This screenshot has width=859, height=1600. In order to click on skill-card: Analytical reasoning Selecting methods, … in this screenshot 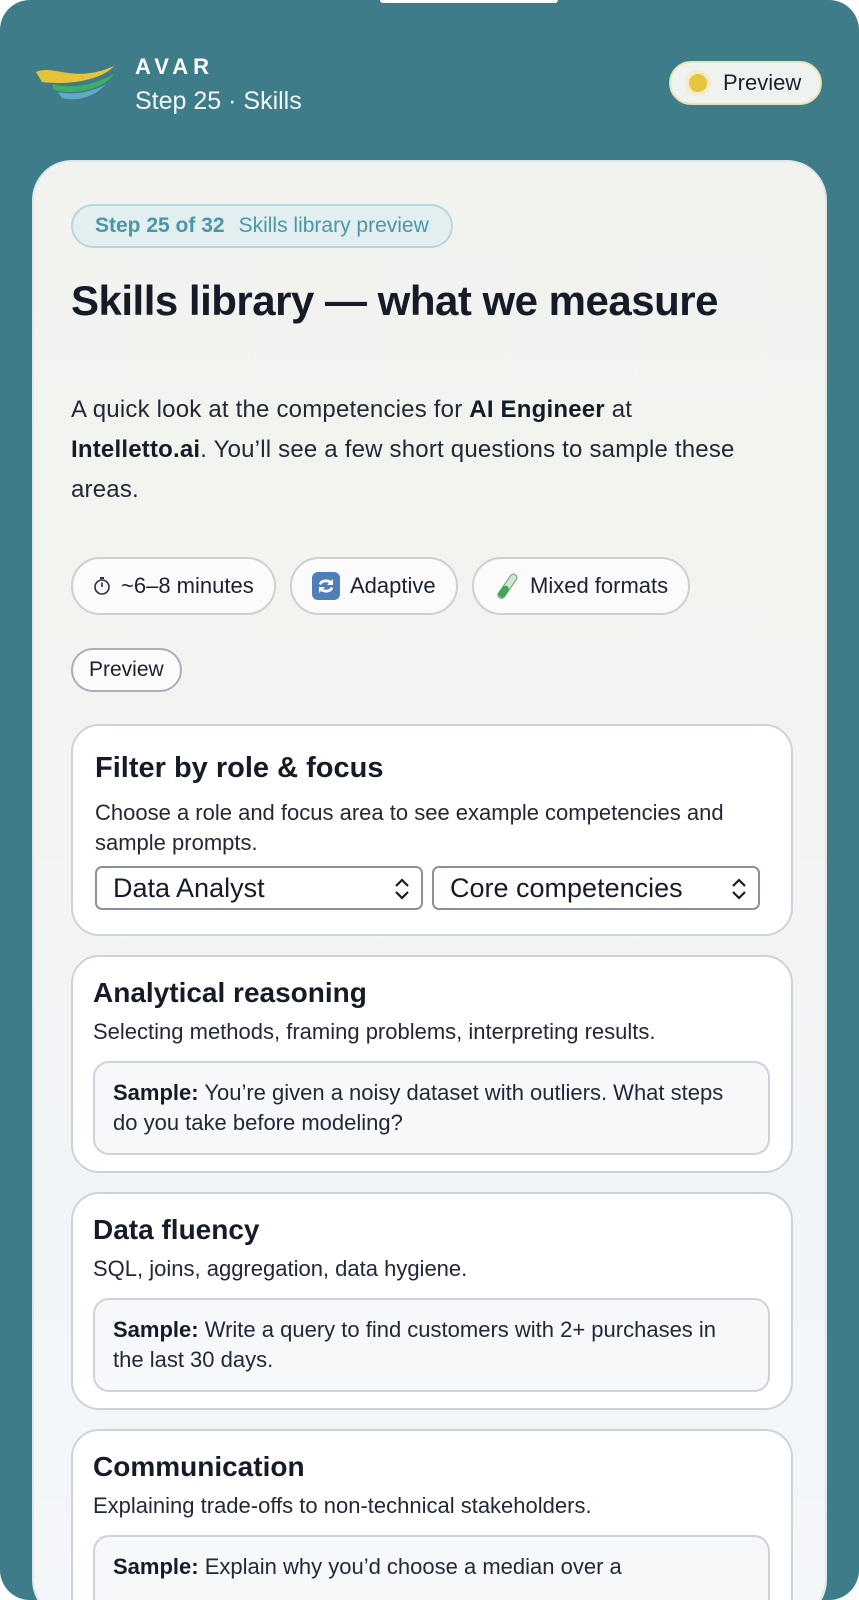, I will do `click(432, 1064)`.